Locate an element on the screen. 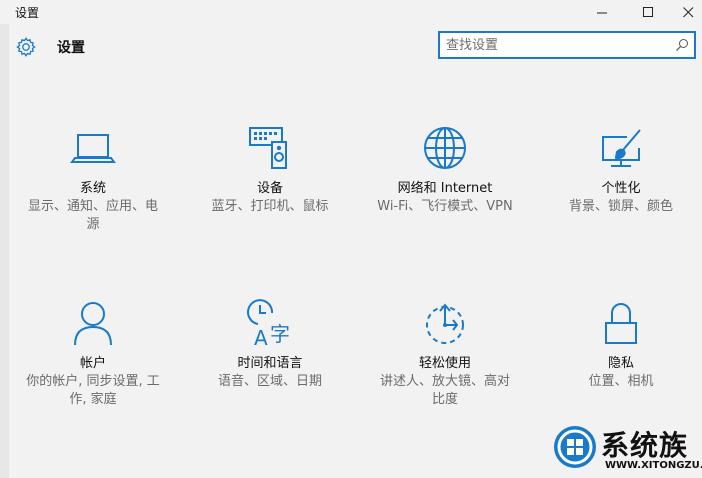 This screenshot has height=478, width=702. search-input is located at coordinates (556, 45).